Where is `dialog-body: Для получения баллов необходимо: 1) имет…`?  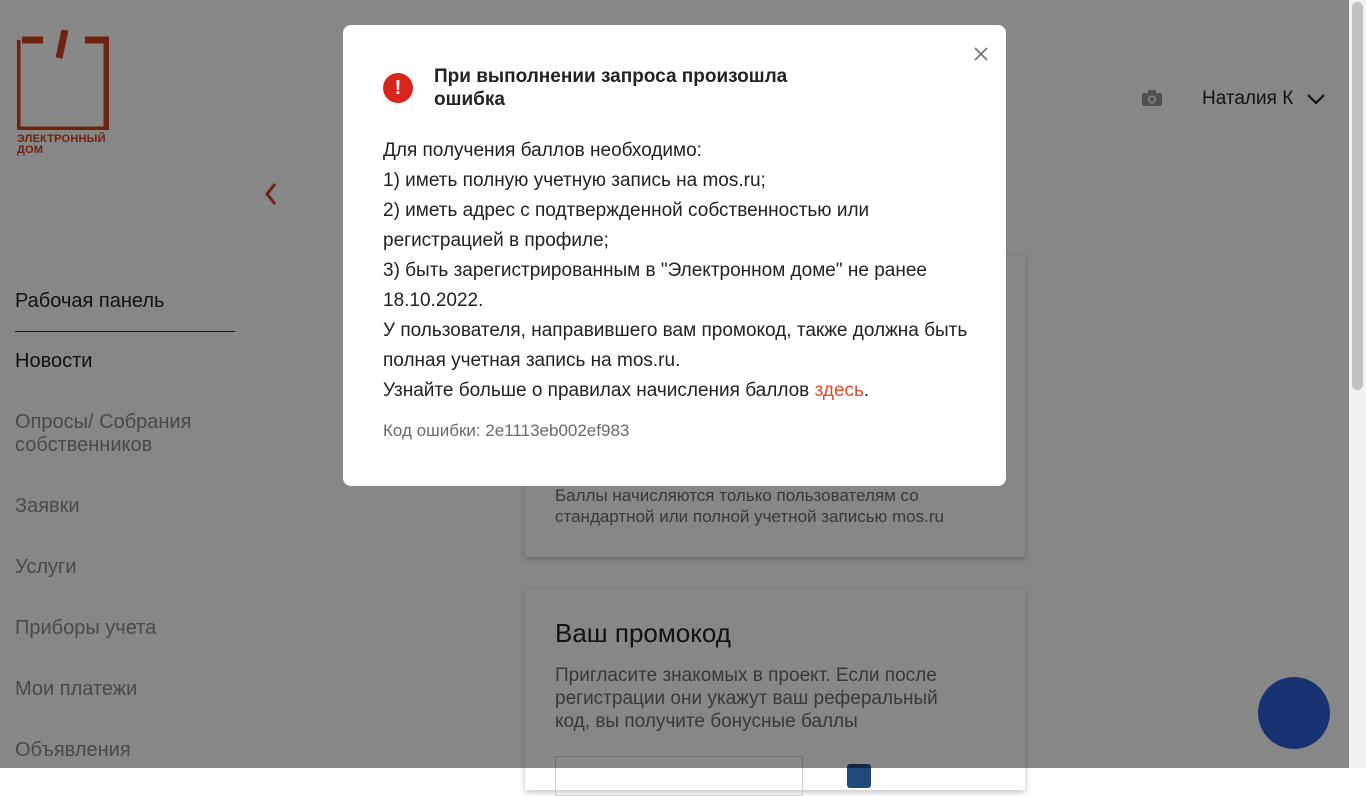 dialog-body: Для получения баллов необходимо: 1) имет… is located at coordinates (678, 271).